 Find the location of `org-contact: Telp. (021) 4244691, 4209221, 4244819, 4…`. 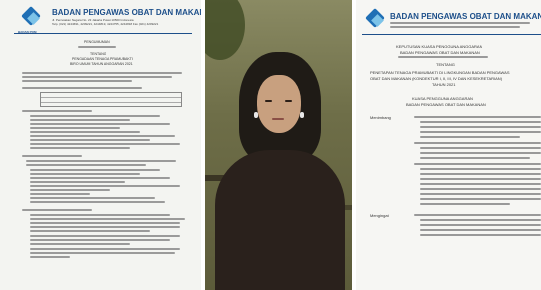

org-contact: Telp. (021) 4244691, 4209221, 4244819, 4… is located at coordinates (105, 24).